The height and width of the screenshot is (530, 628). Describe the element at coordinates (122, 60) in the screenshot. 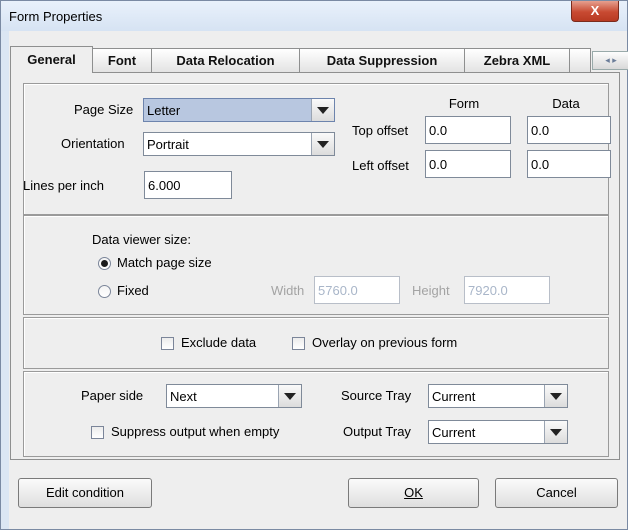

I see `tab-font: Font` at that location.